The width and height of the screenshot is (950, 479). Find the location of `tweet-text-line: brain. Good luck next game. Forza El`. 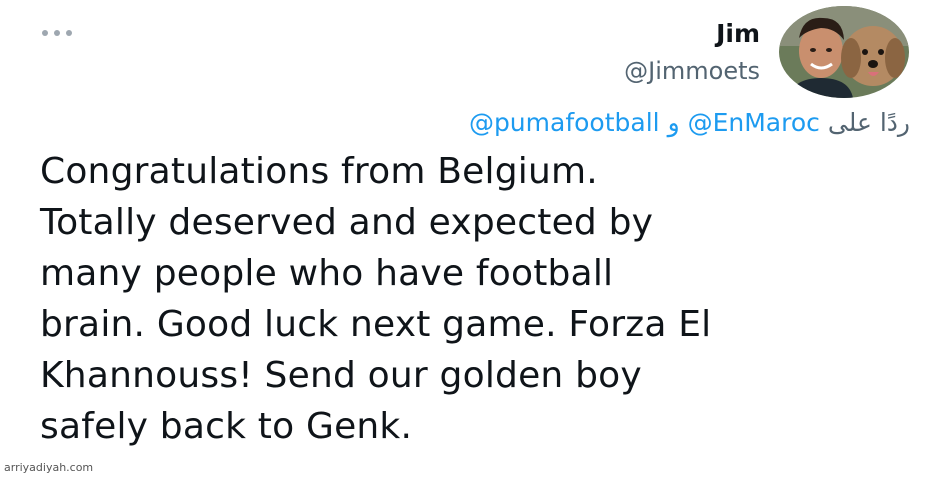

tweet-text-line: brain. Good luck next game. Forza El is located at coordinates (376, 324).